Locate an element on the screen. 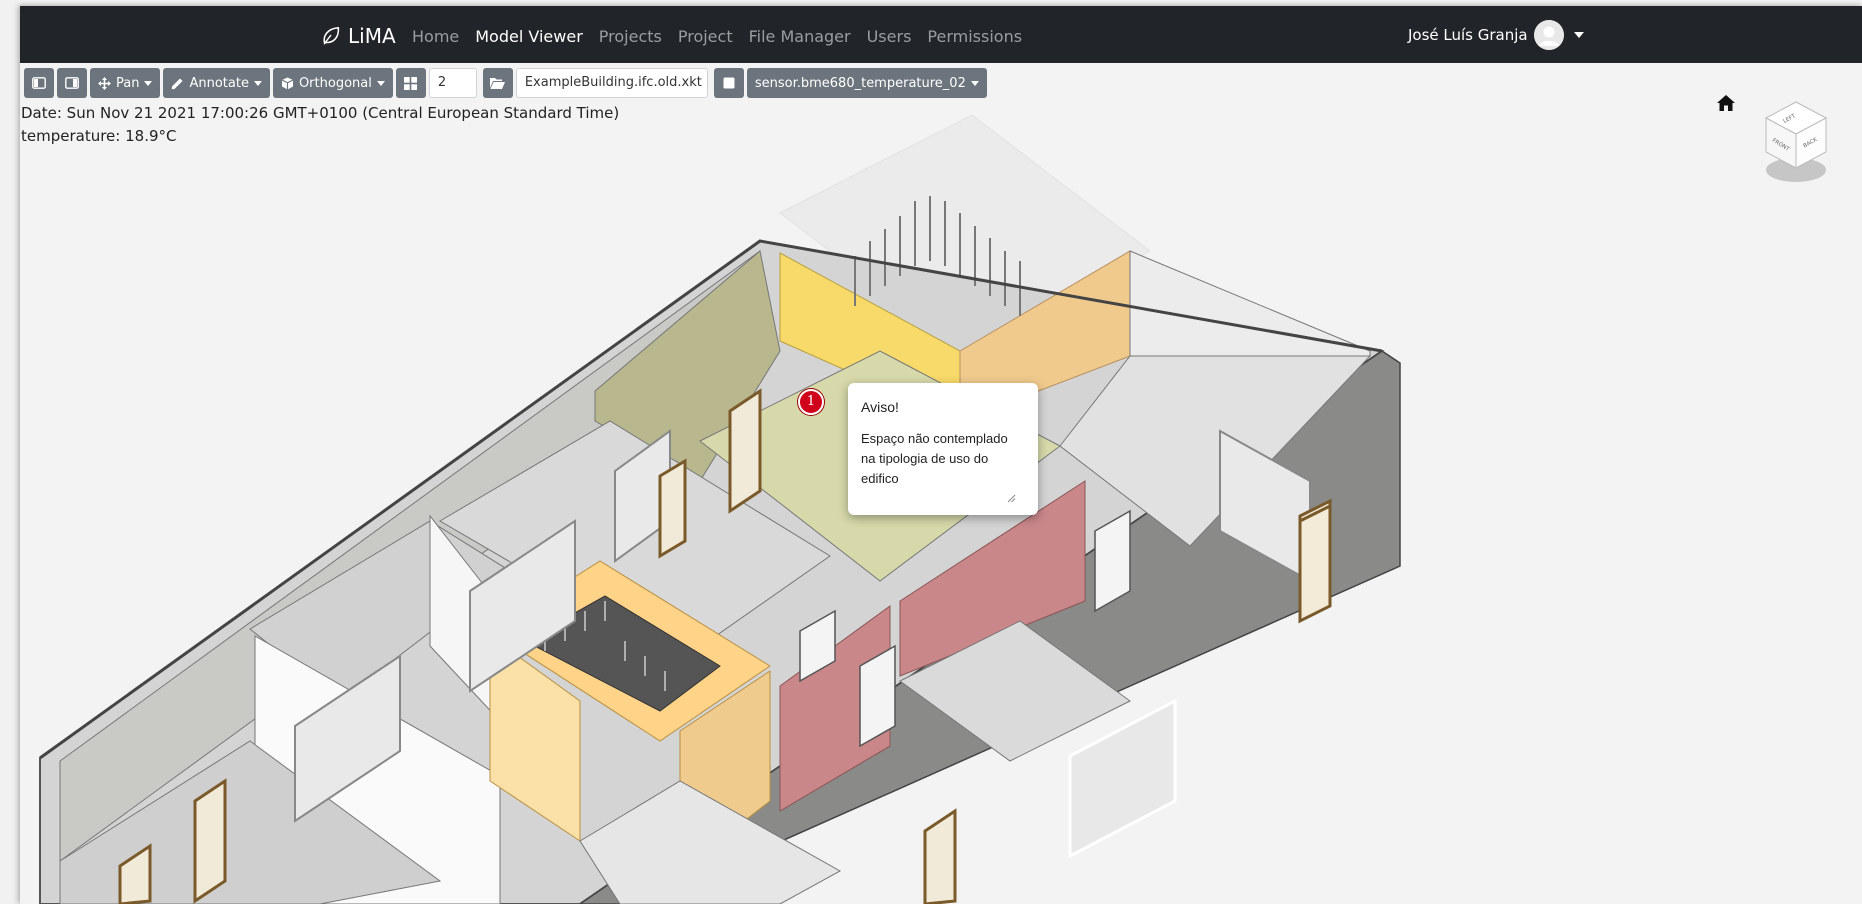 Image resolution: width=1862 pixels, height=904 pixels. nav-link-file-manager: File Manager is located at coordinates (800, 36).